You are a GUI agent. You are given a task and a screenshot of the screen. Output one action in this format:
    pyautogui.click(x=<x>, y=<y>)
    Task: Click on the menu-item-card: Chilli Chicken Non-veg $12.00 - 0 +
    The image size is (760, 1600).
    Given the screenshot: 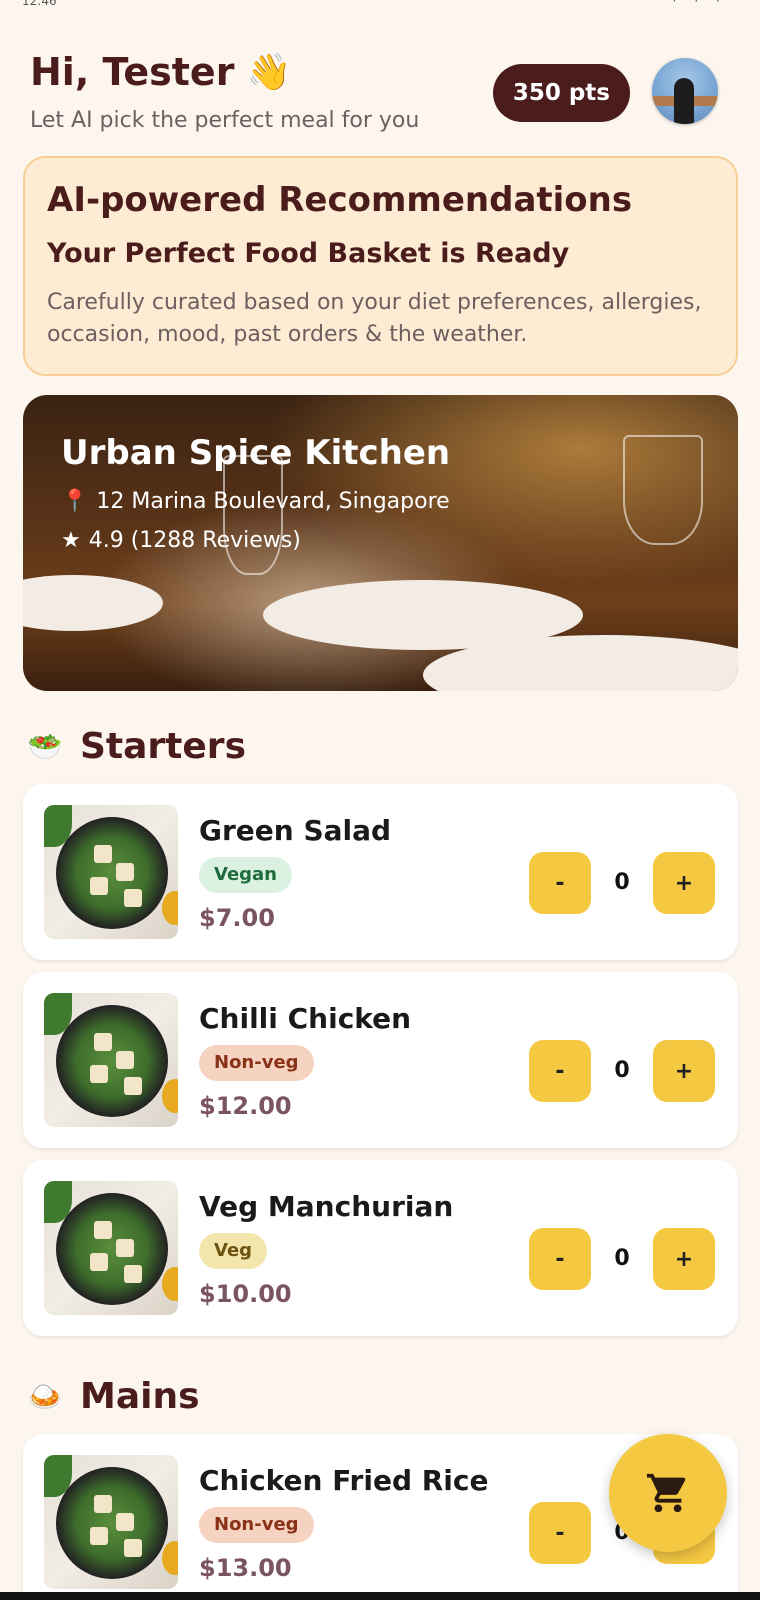 What is the action you would take?
    pyautogui.click(x=380, y=1060)
    